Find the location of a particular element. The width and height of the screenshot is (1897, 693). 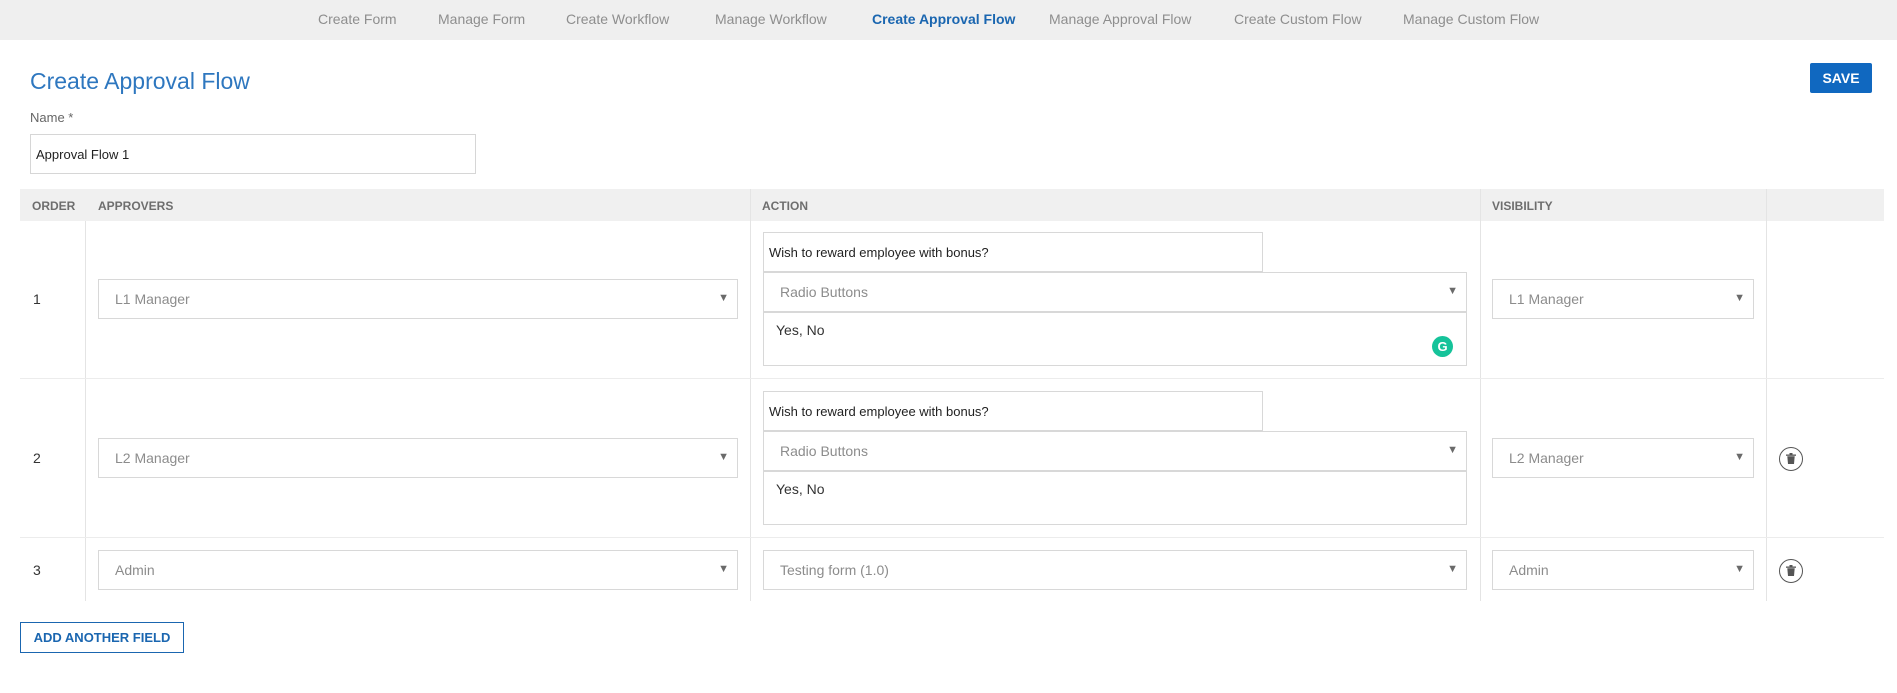

nav-manage-custom-flow: Manage Custom Flow is located at coordinates (1471, 19).